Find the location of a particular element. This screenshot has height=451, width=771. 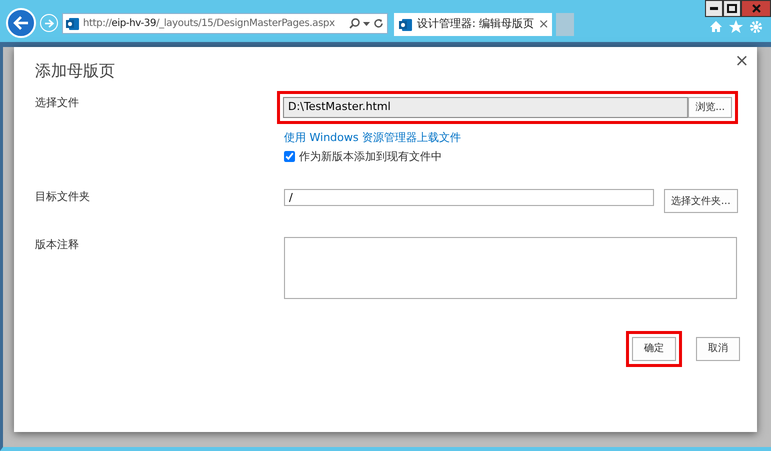

minimize-button is located at coordinates (714, 8).